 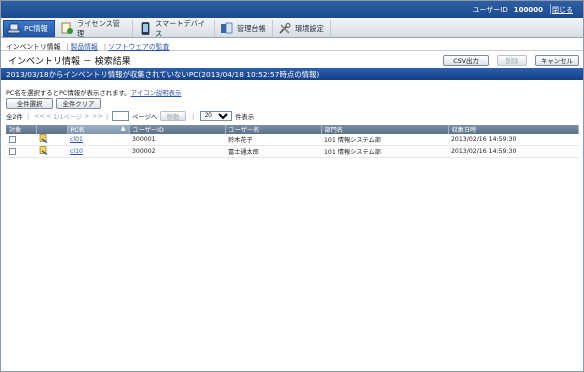 What do you see at coordinates (98, 129) in the screenshot?
I see `column-header-pc-name: PC名 ▲` at bounding box center [98, 129].